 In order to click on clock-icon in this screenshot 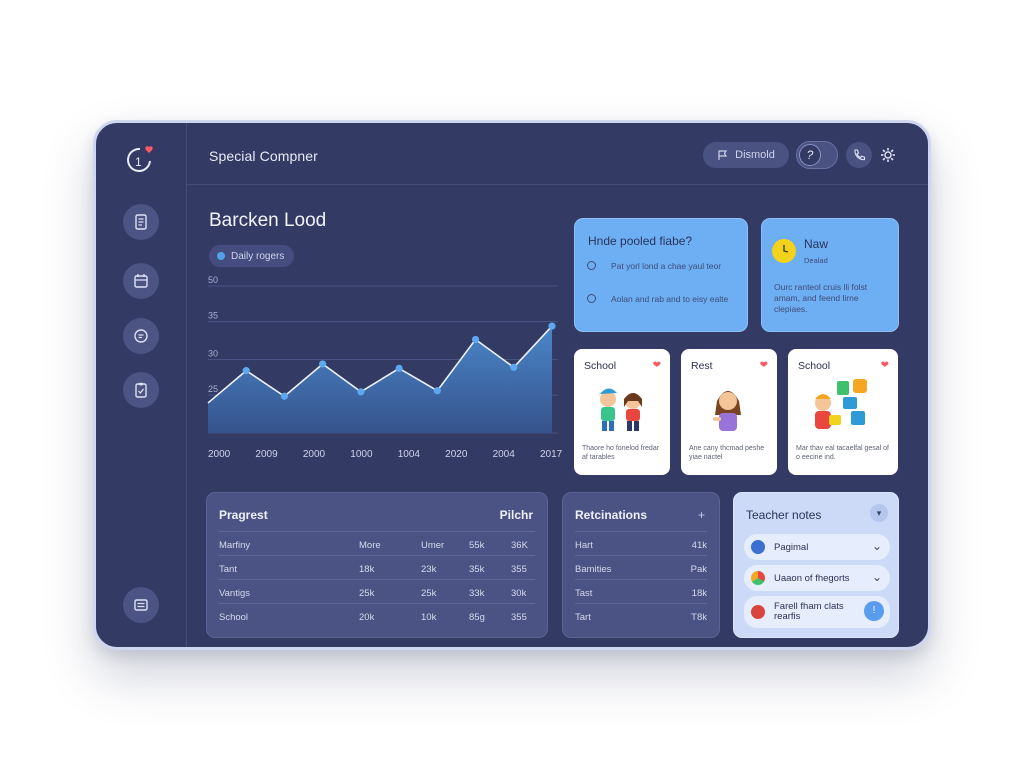, I will do `click(784, 251)`.